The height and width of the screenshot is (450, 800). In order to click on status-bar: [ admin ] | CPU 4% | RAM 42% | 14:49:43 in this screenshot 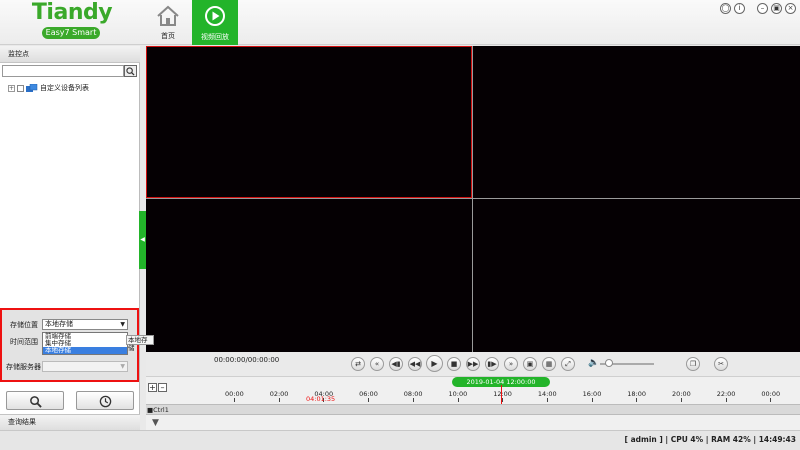, I will do `click(400, 440)`.